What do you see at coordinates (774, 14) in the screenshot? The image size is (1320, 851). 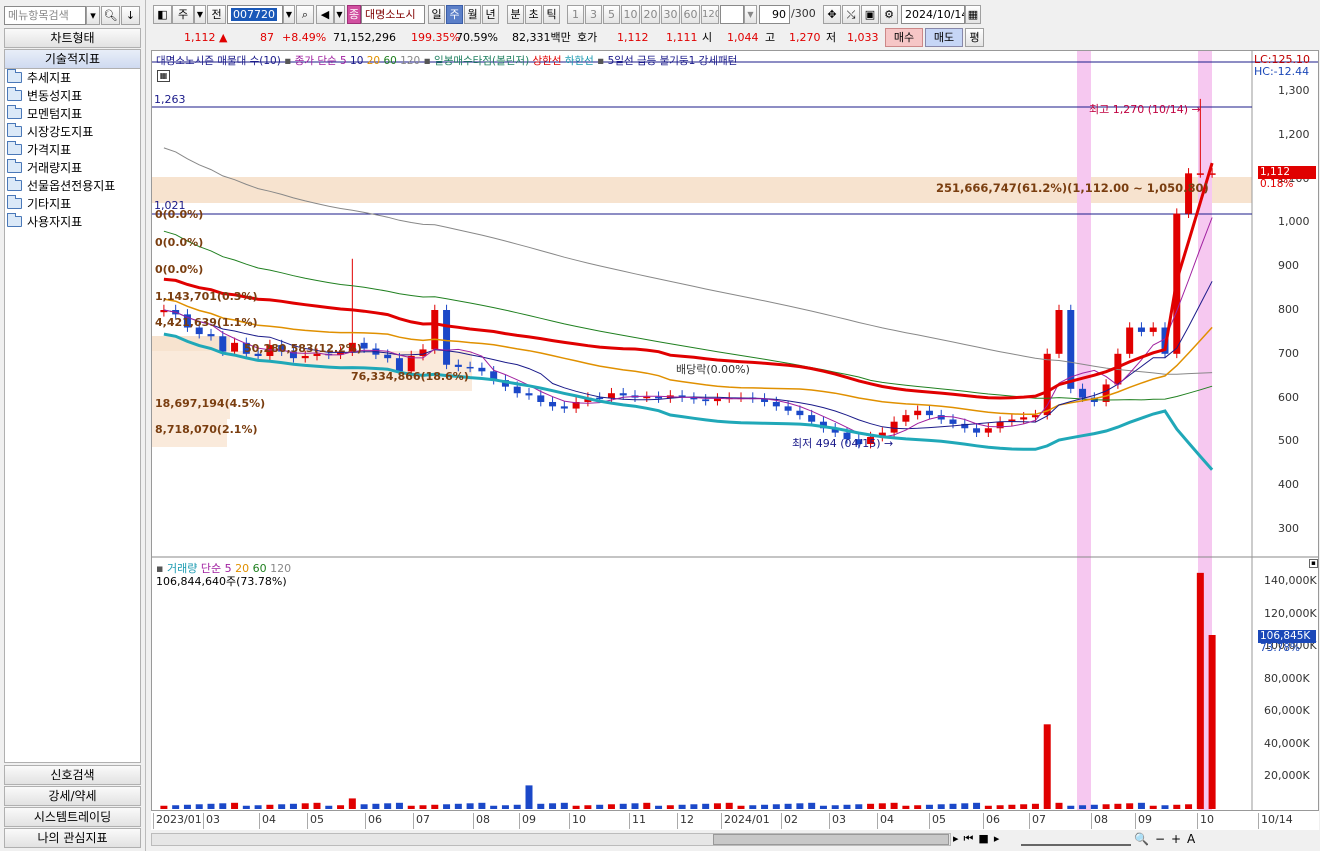 I see `count-input: 90` at bounding box center [774, 14].